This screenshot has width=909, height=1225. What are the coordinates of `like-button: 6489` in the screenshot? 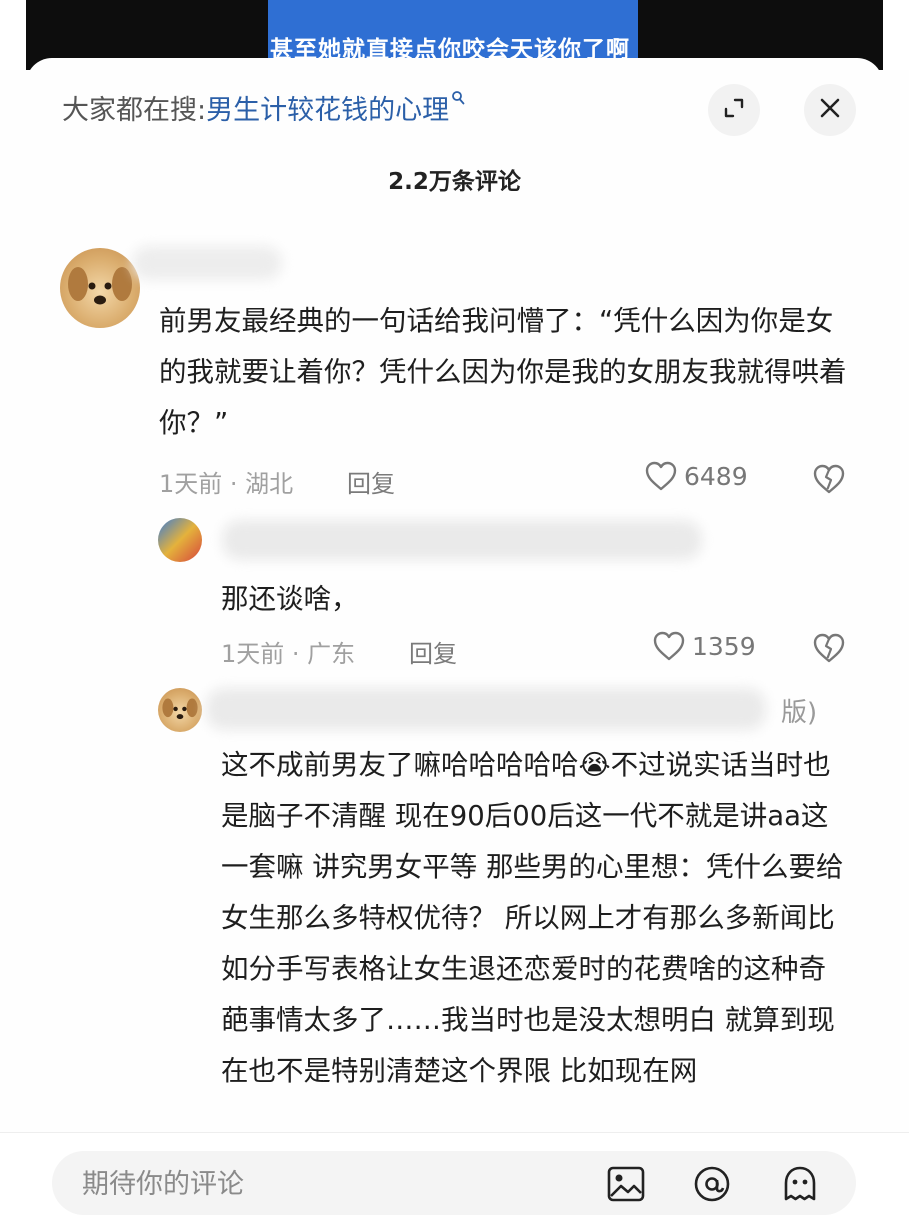 It's located at (696, 476).